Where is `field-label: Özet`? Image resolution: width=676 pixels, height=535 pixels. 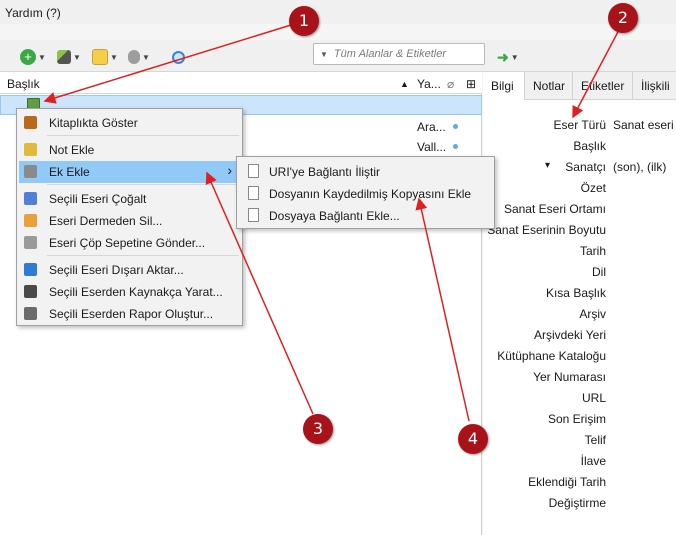 field-label: Özet is located at coordinates (593, 188).